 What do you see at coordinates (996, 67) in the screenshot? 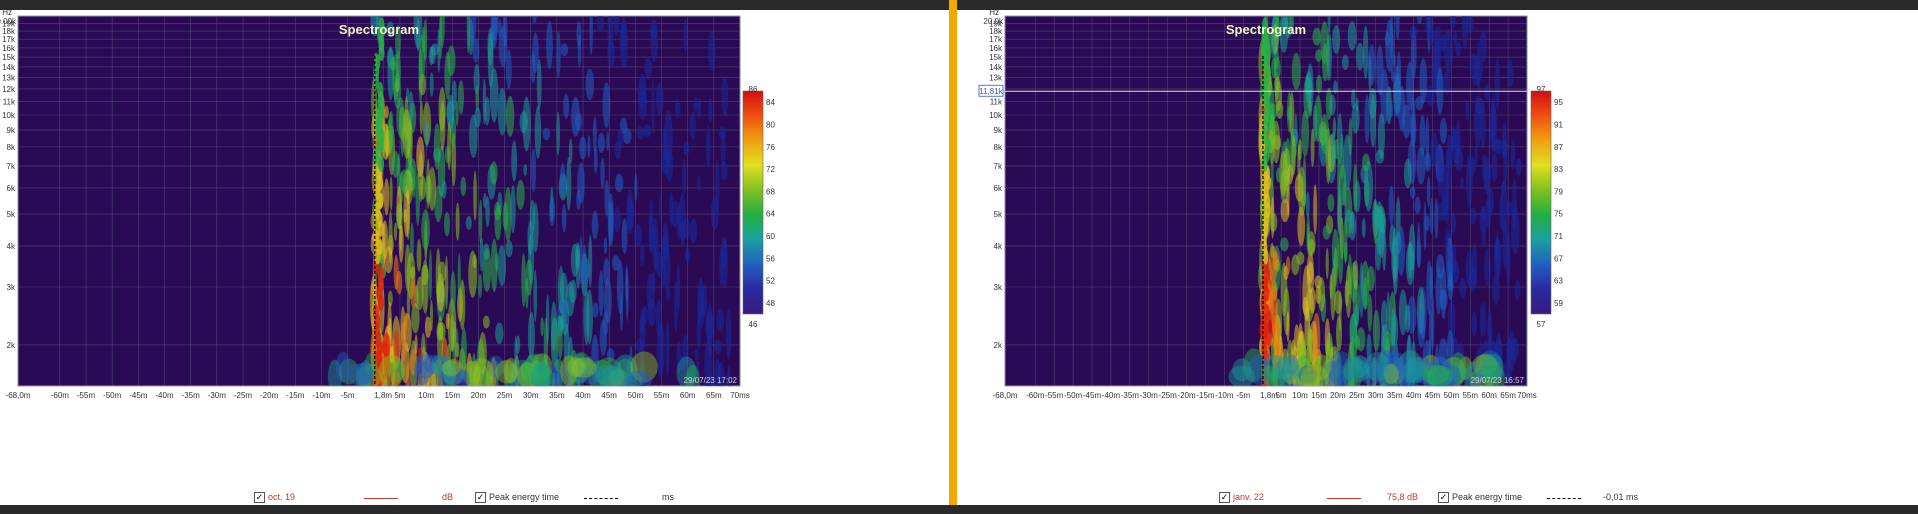
I see `y-tick-label: 14k` at bounding box center [996, 67].